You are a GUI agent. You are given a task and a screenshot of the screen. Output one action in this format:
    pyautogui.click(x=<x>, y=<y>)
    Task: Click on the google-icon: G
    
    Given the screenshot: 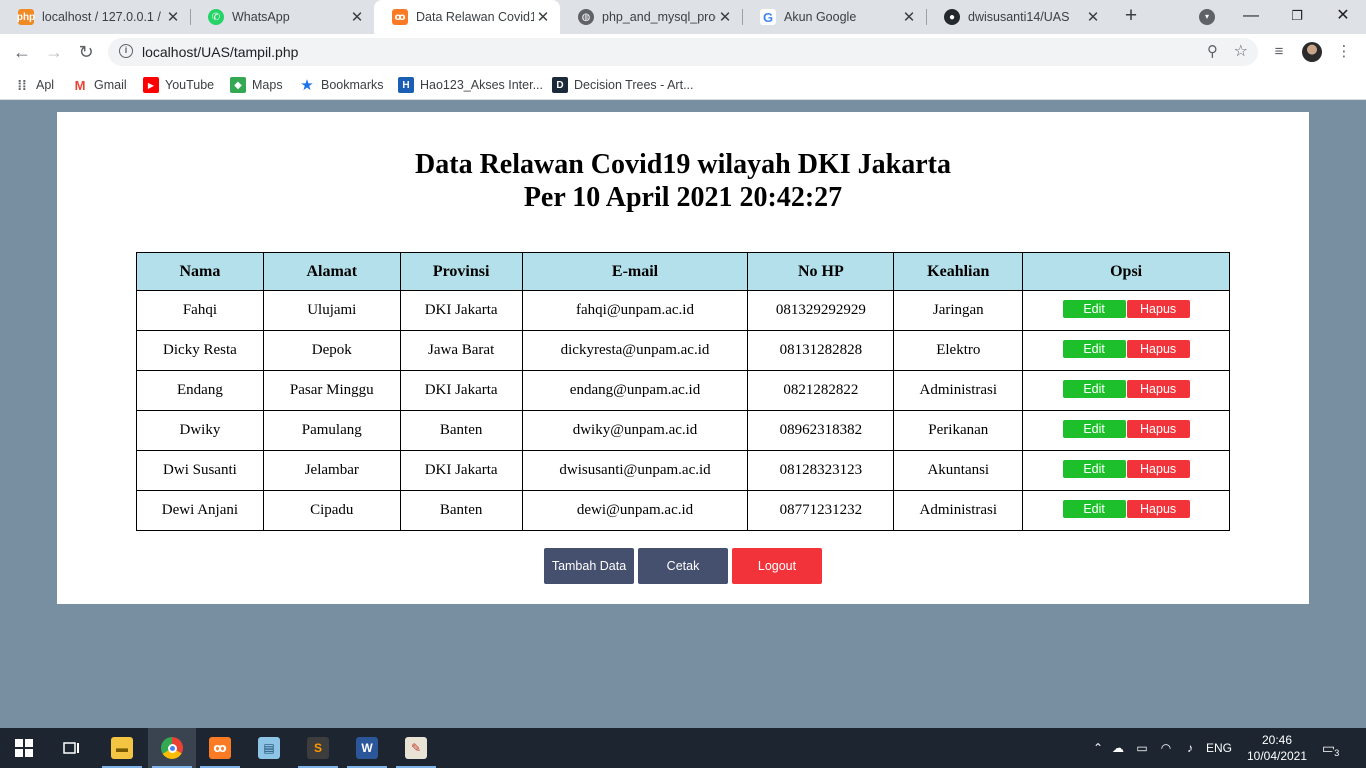 What is the action you would take?
    pyautogui.click(x=768, y=17)
    